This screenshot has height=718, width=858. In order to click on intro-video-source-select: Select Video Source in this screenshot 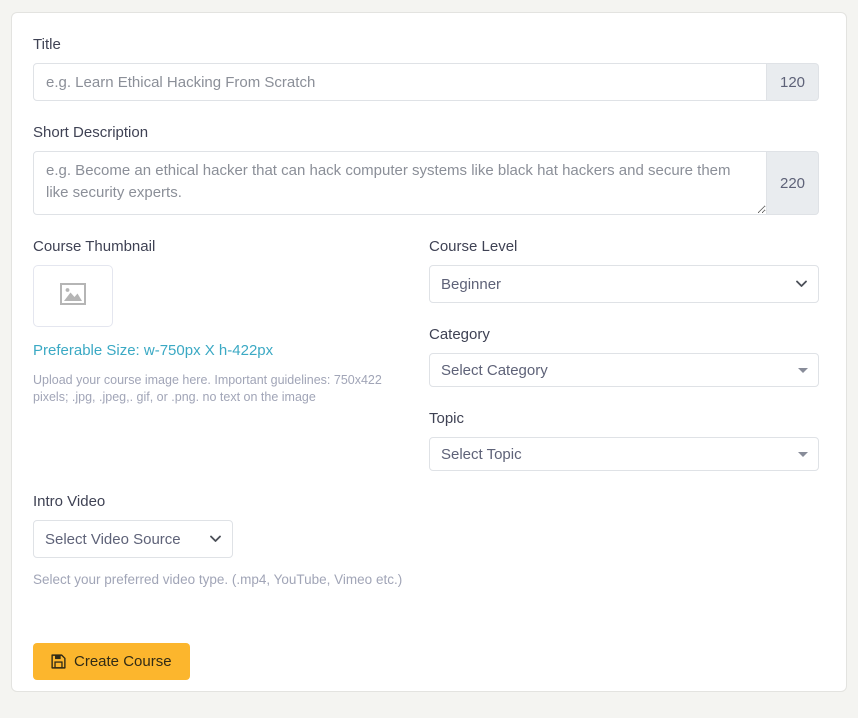, I will do `click(133, 539)`.